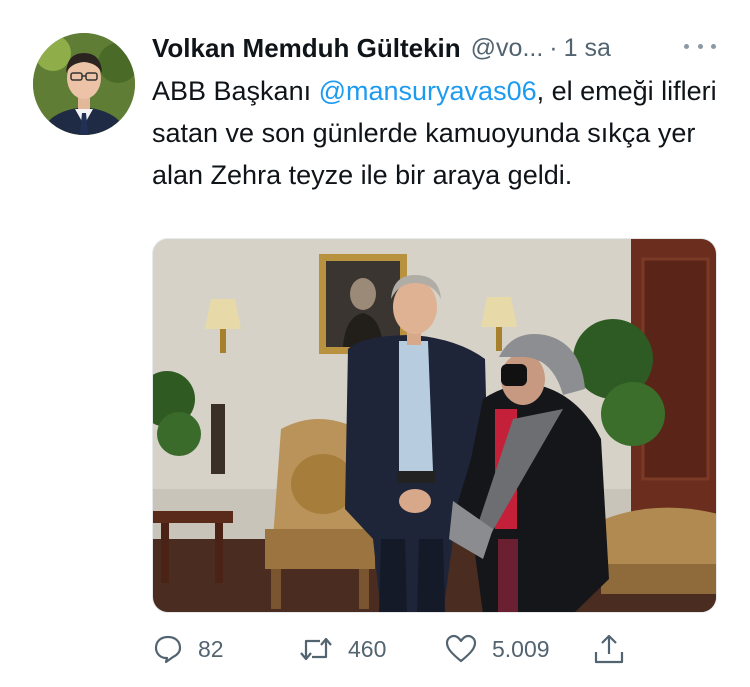  What do you see at coordinates (316, 649) in the screenshot?
I see `retweet-icon` at bounding box center [316, 649].